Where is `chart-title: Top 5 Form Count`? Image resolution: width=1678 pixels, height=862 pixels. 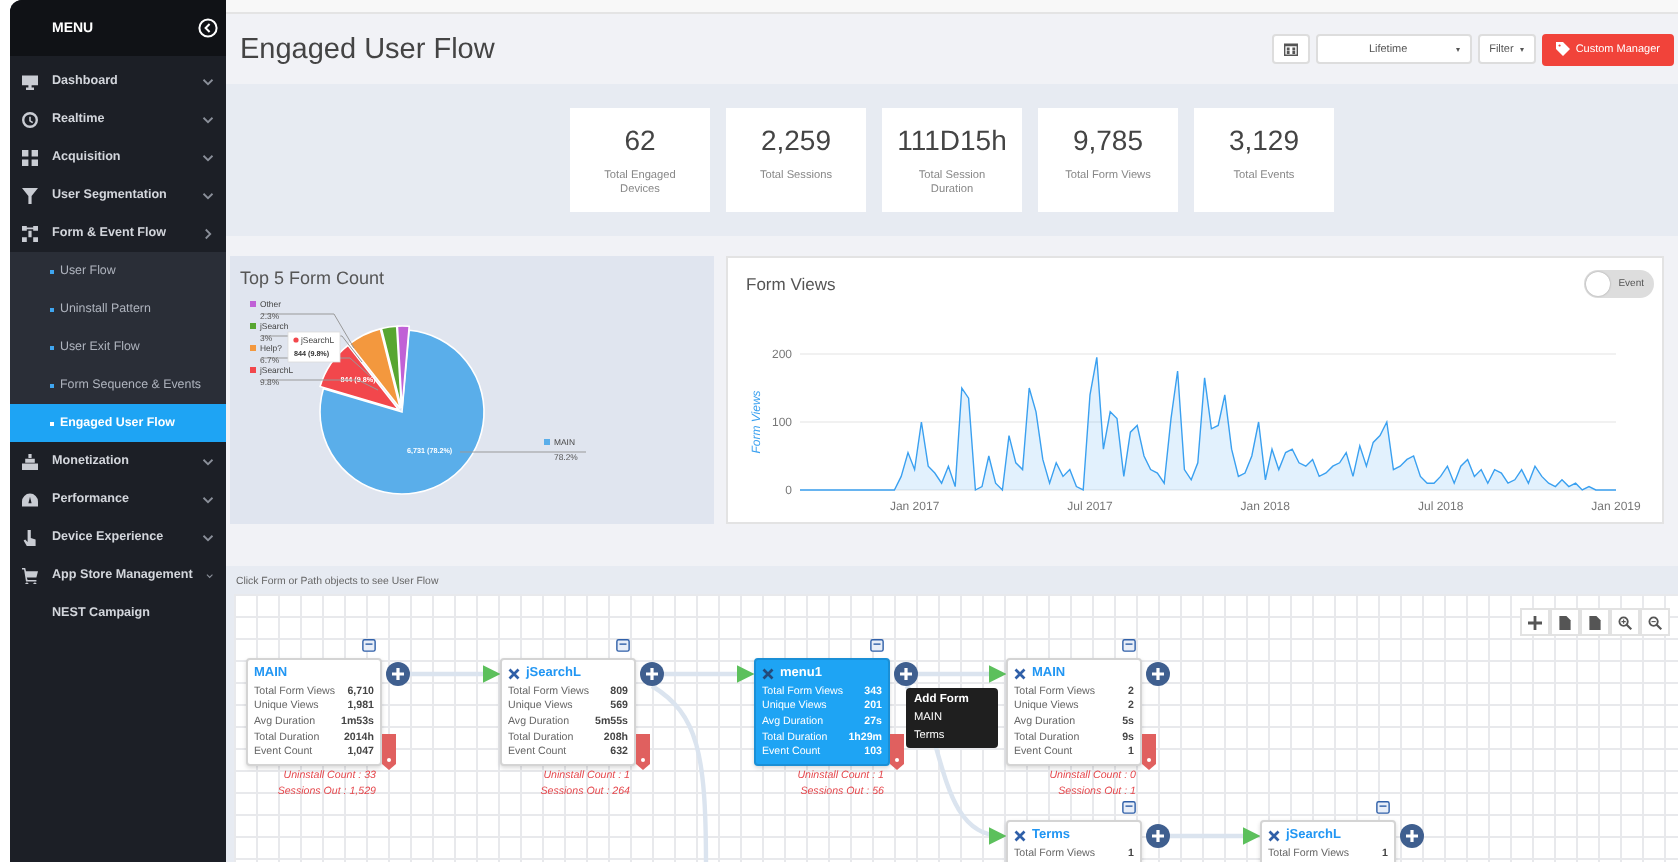
chart-title: Top 5 Form Count is located at coordinates (312, 277).